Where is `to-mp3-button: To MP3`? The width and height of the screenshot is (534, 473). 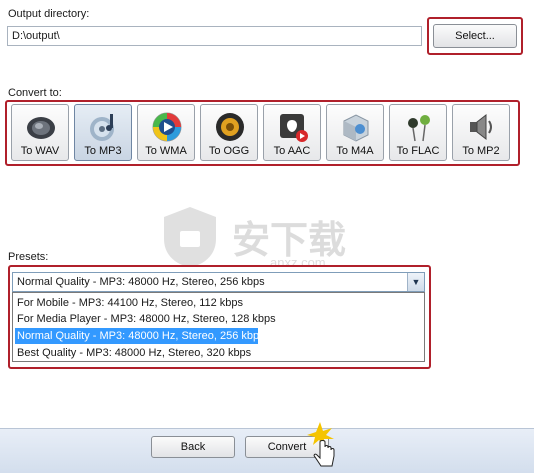
to-mp3-button: To MP3 is located at coordinates (103, 132).